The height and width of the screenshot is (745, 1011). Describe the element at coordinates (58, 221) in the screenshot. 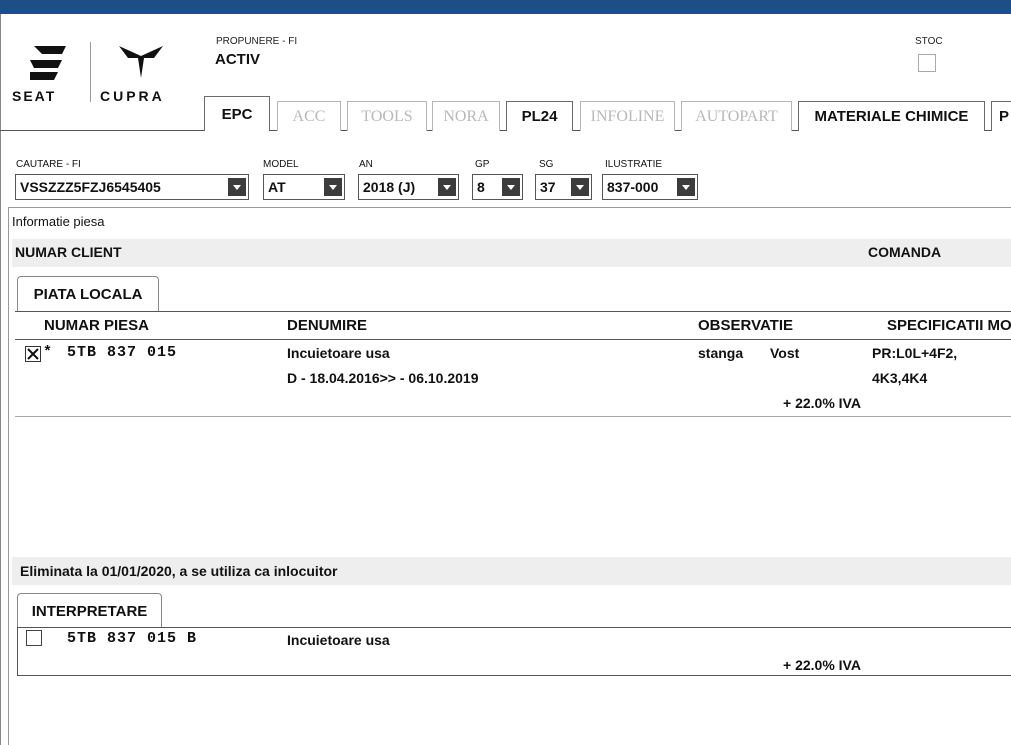

I see `panel-title: Informatie piesa` at that location.